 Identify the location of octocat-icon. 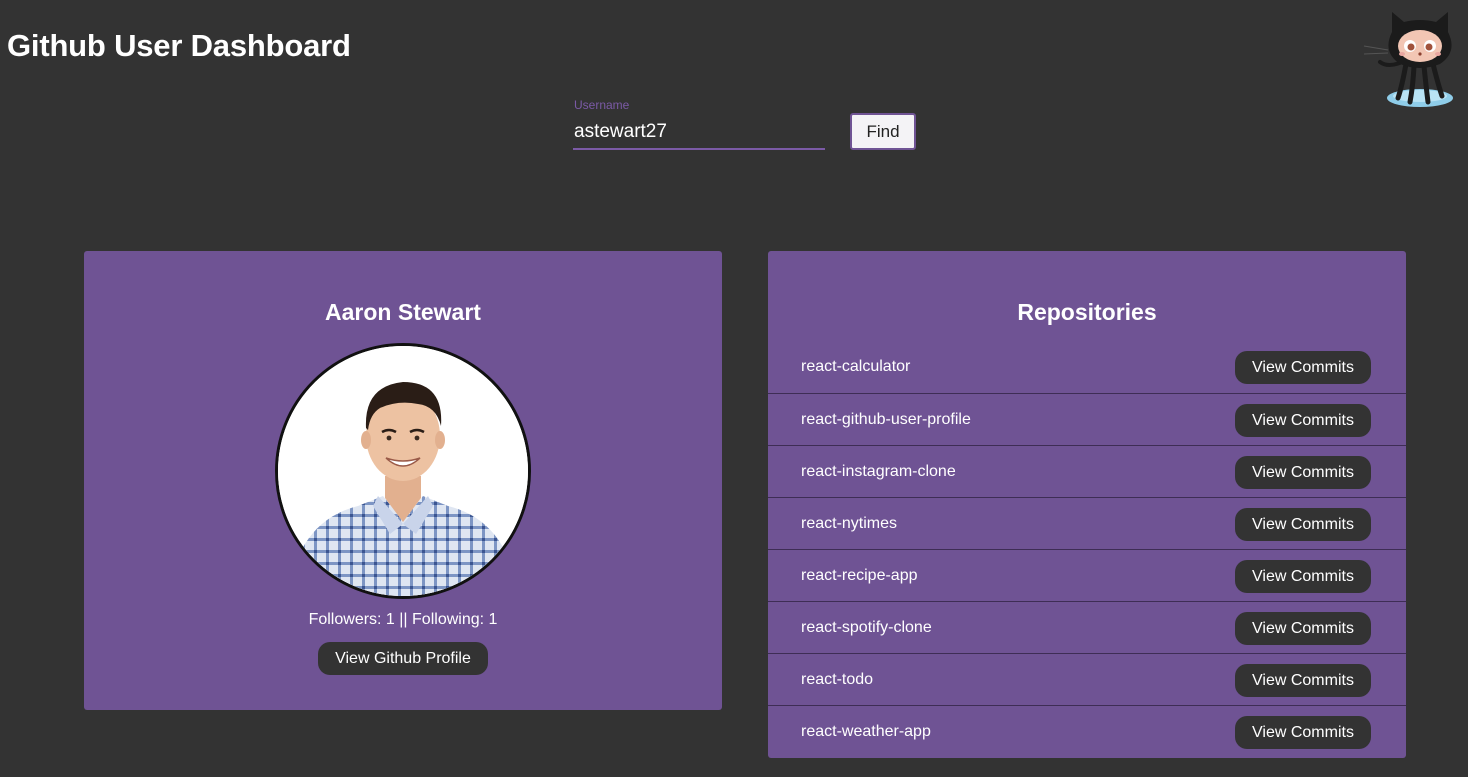
(1412, 58).